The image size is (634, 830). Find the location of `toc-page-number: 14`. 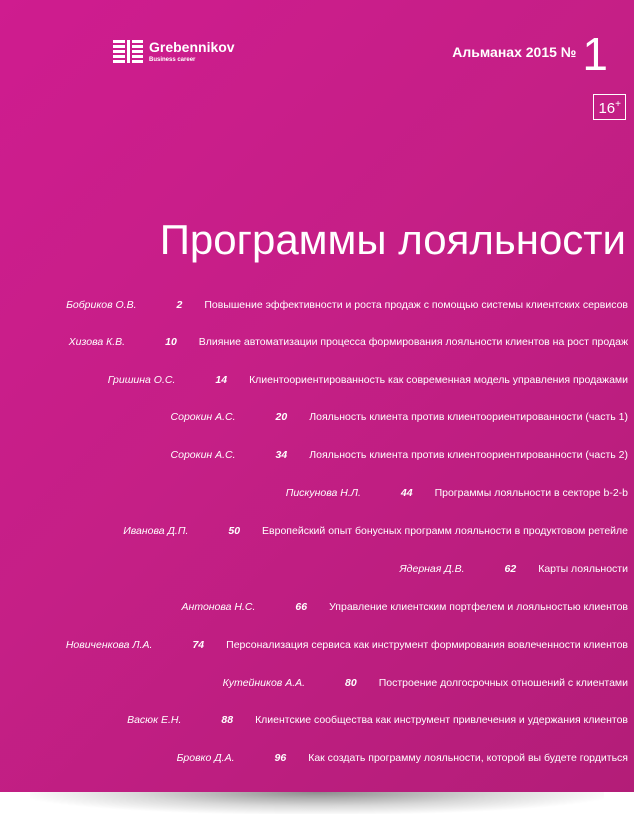

toc-page-number: 14 is located at coordinates (221, 380).